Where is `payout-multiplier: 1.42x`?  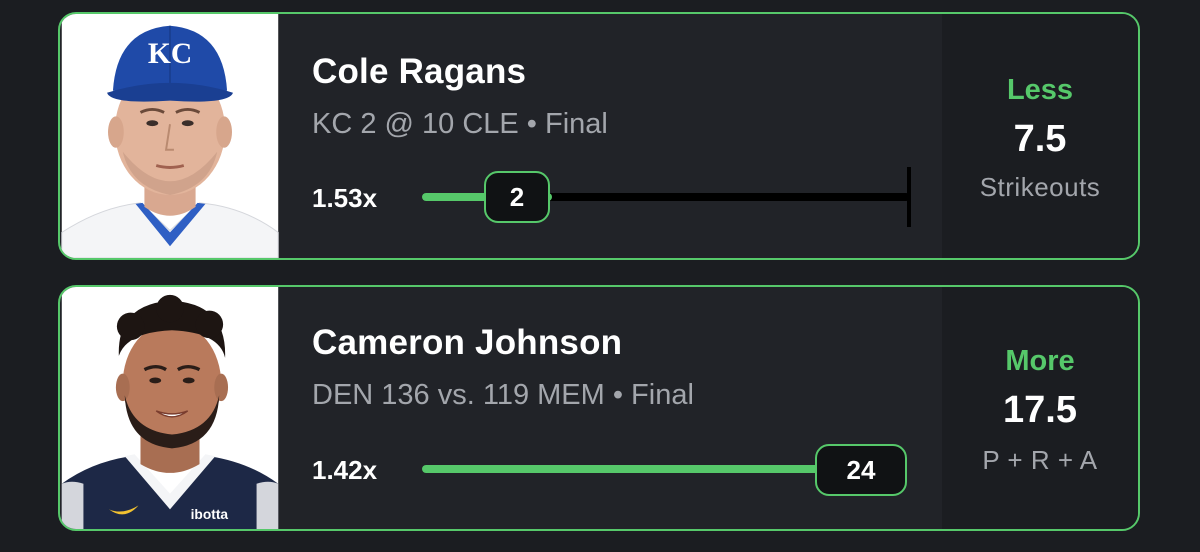 payout-multiplier: 1.42x is located at coordinates (345, 470).